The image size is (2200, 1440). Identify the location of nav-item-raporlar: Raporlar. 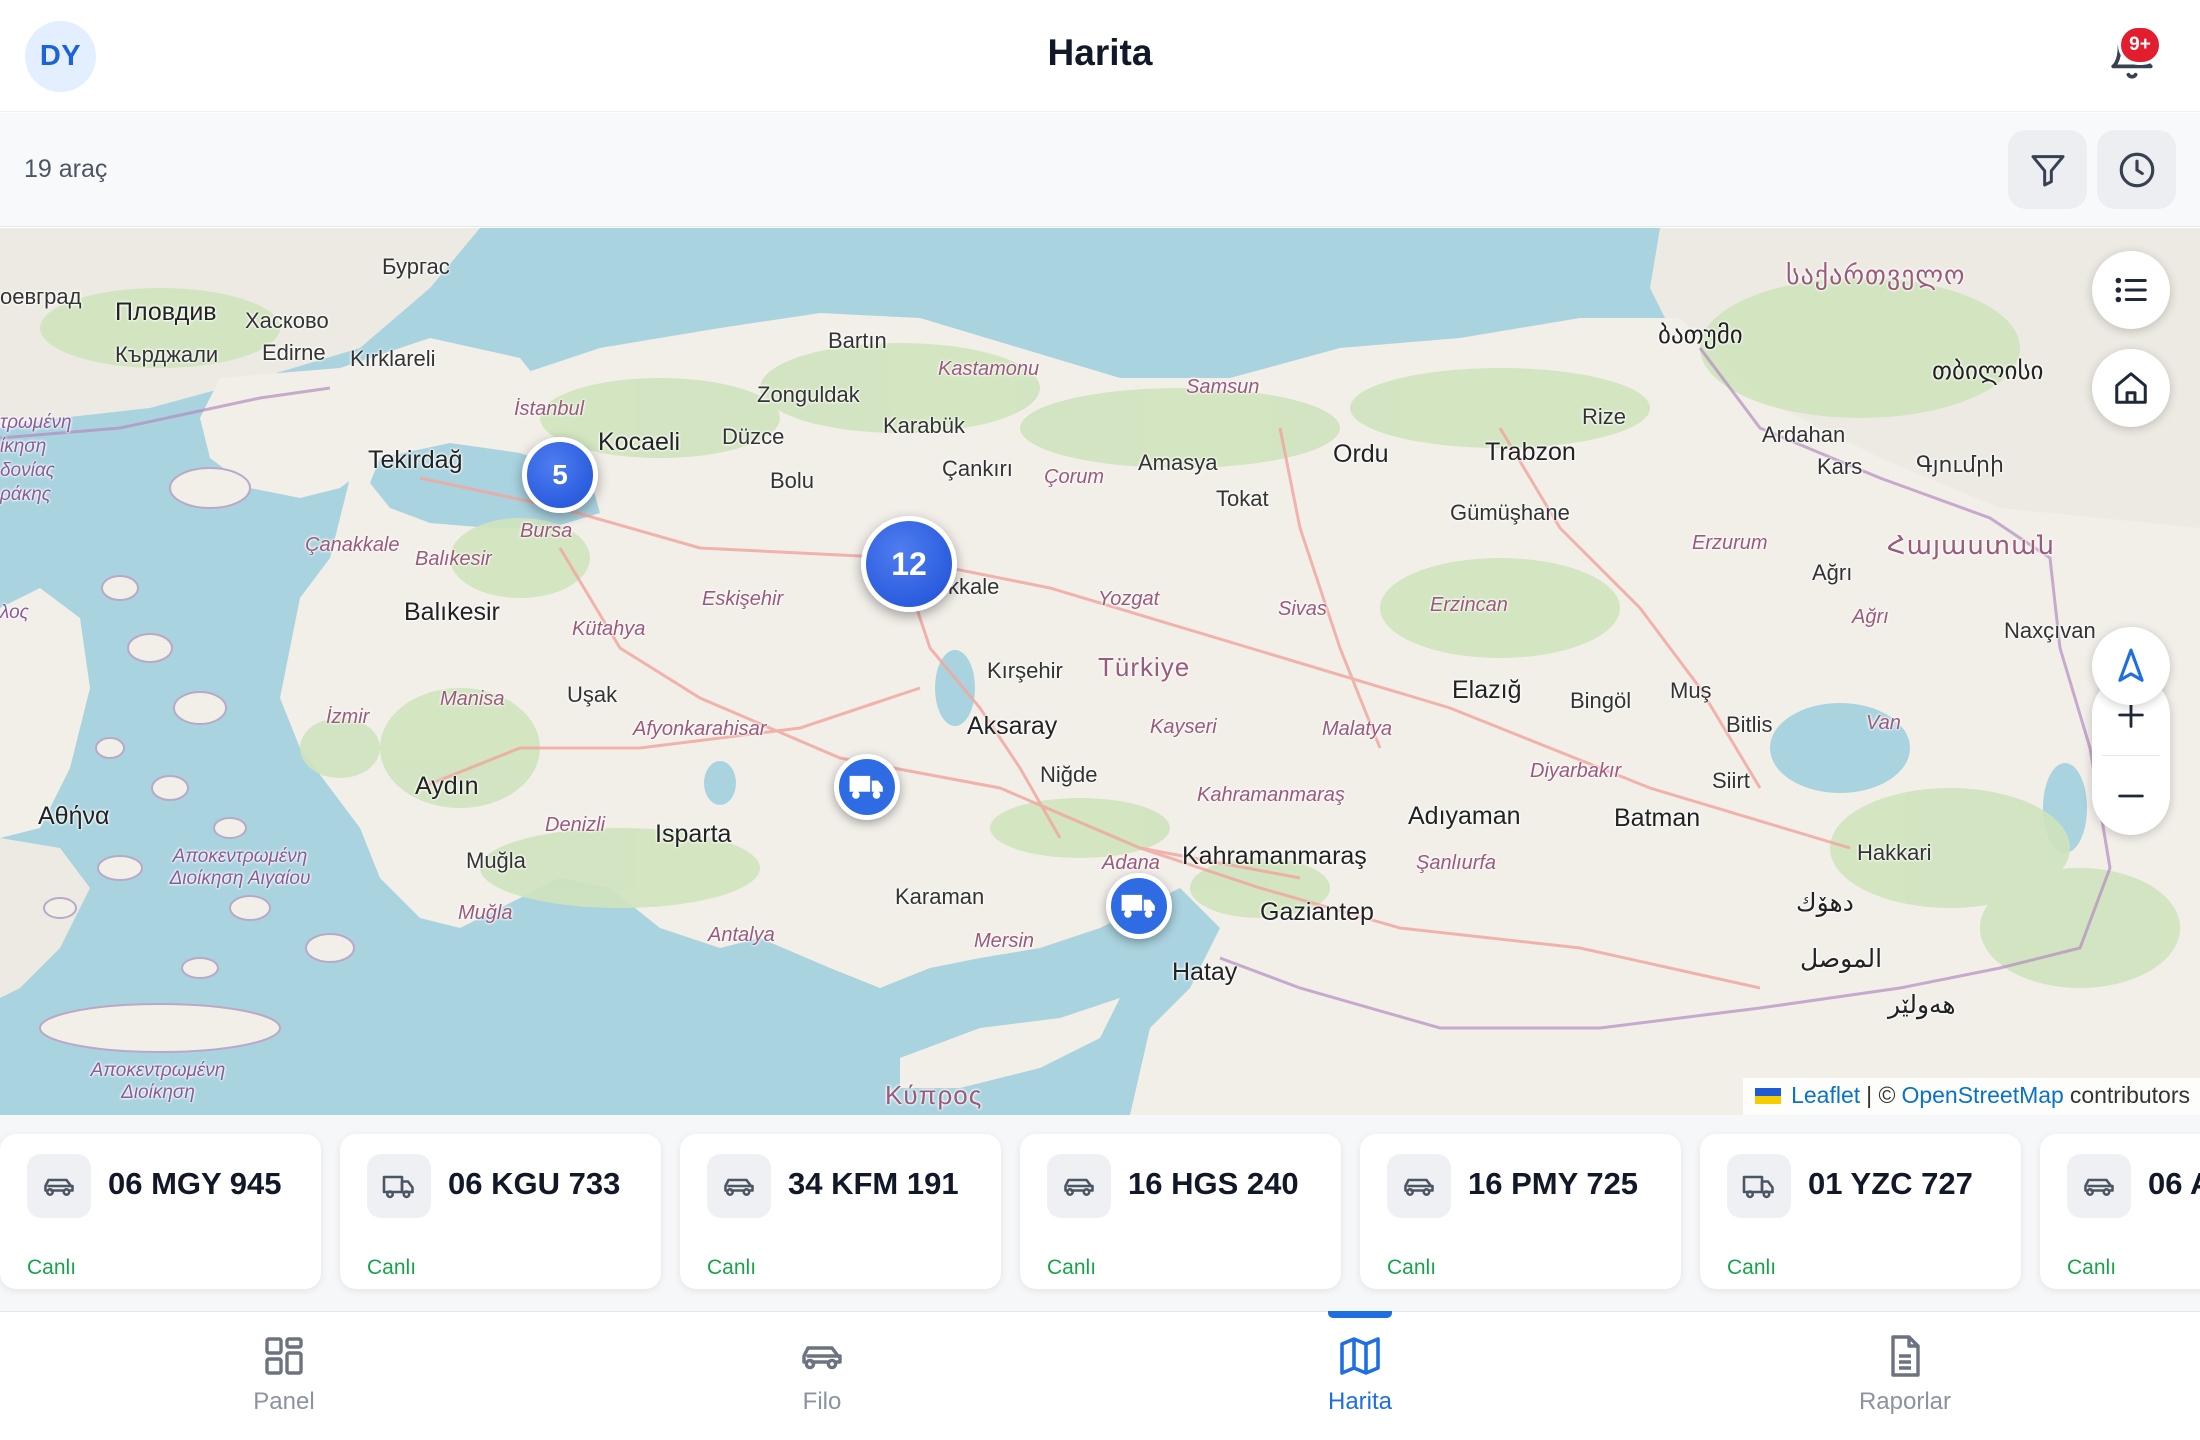
(1905, 1376).